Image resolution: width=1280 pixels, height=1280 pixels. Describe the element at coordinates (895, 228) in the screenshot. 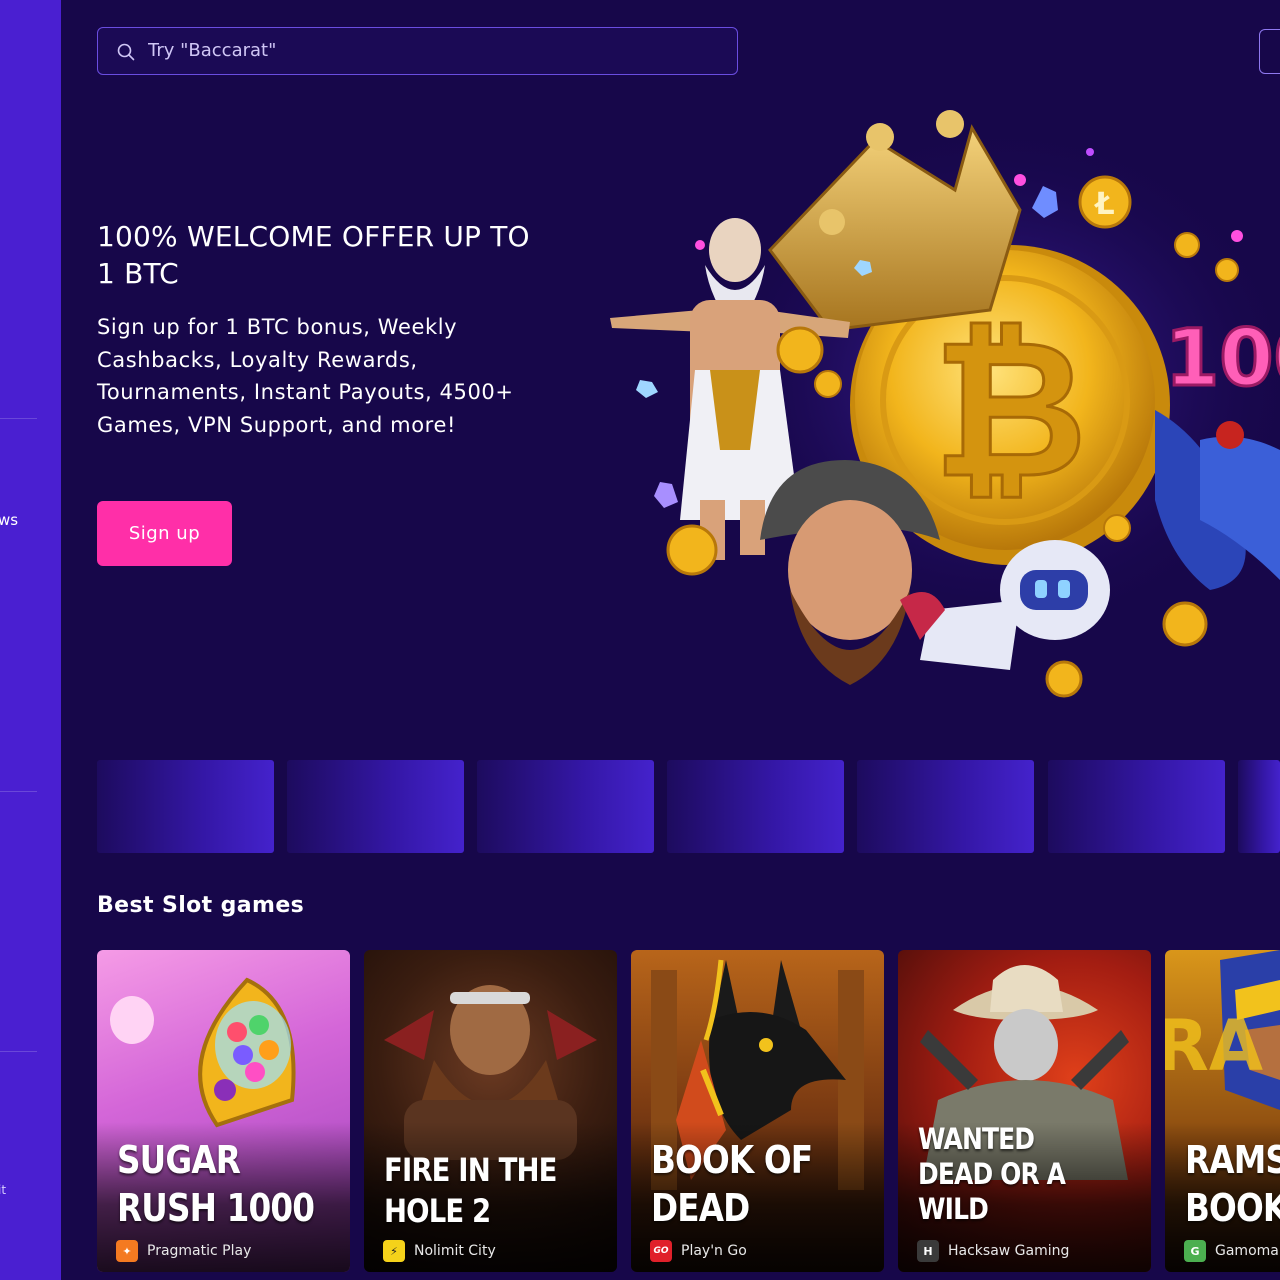

I see `crown` at that location.